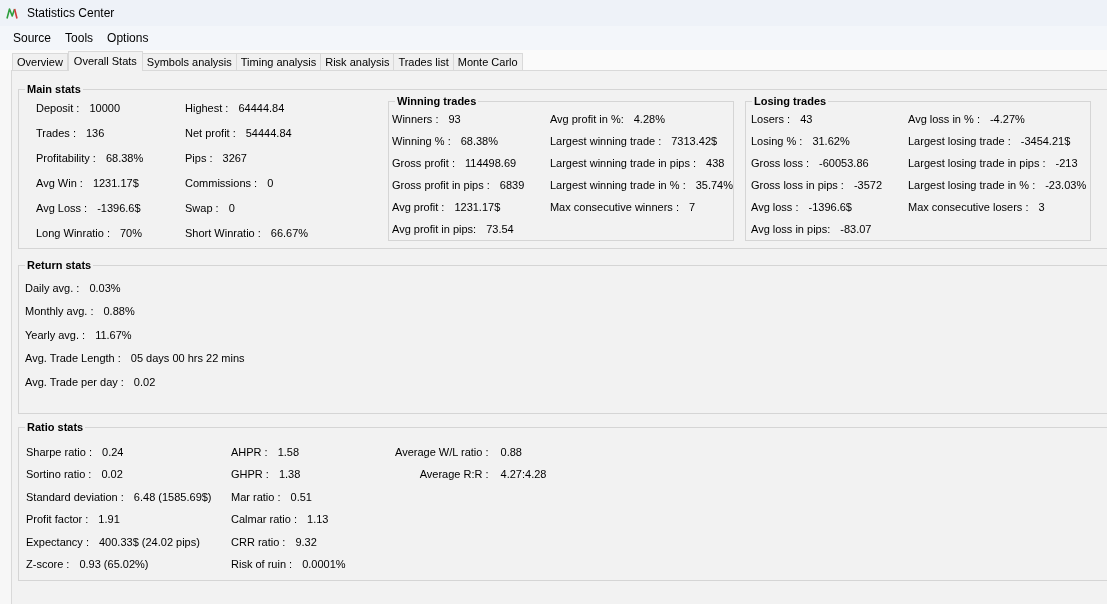 This screenshot has width=1107, height=604. What do you see at coordinates (511, 452) in the screenshot?
I see `stat-value: 0.88` at bounding box center [511, 452].